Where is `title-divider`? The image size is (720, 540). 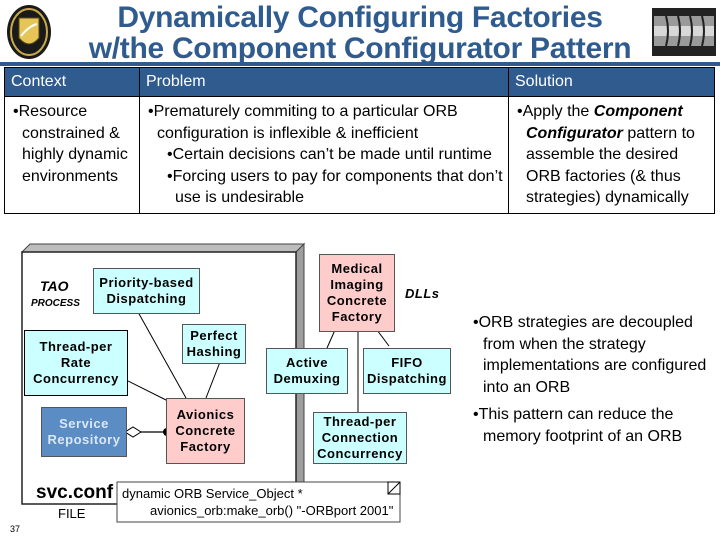 title-divider is located at coordinates (360, 64).